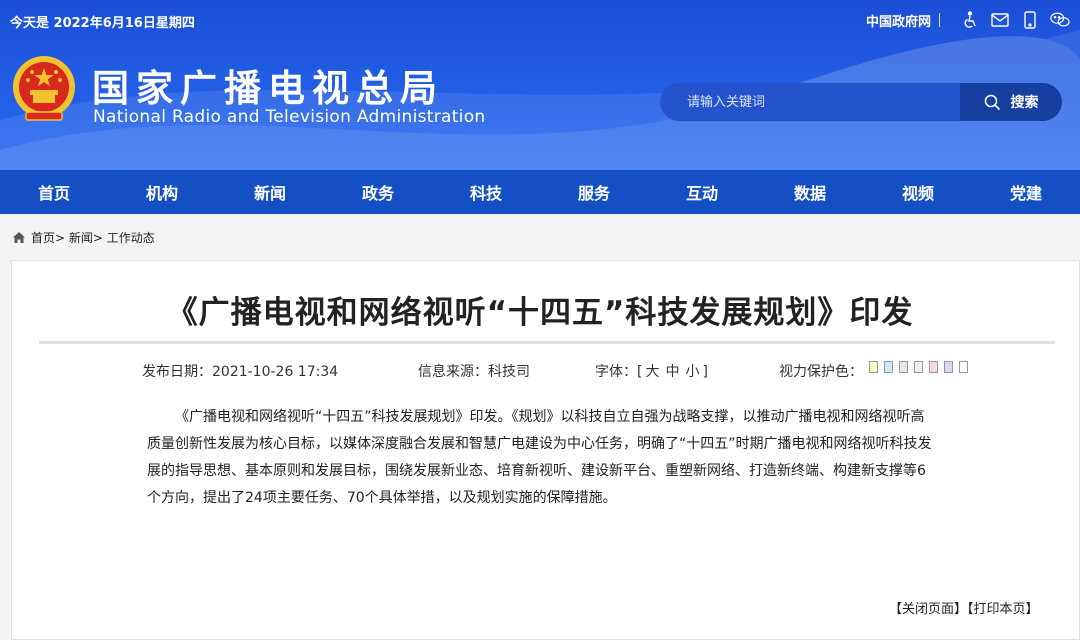  I want to click on breadcrumb-news: 新闻>, so click(86, 237).